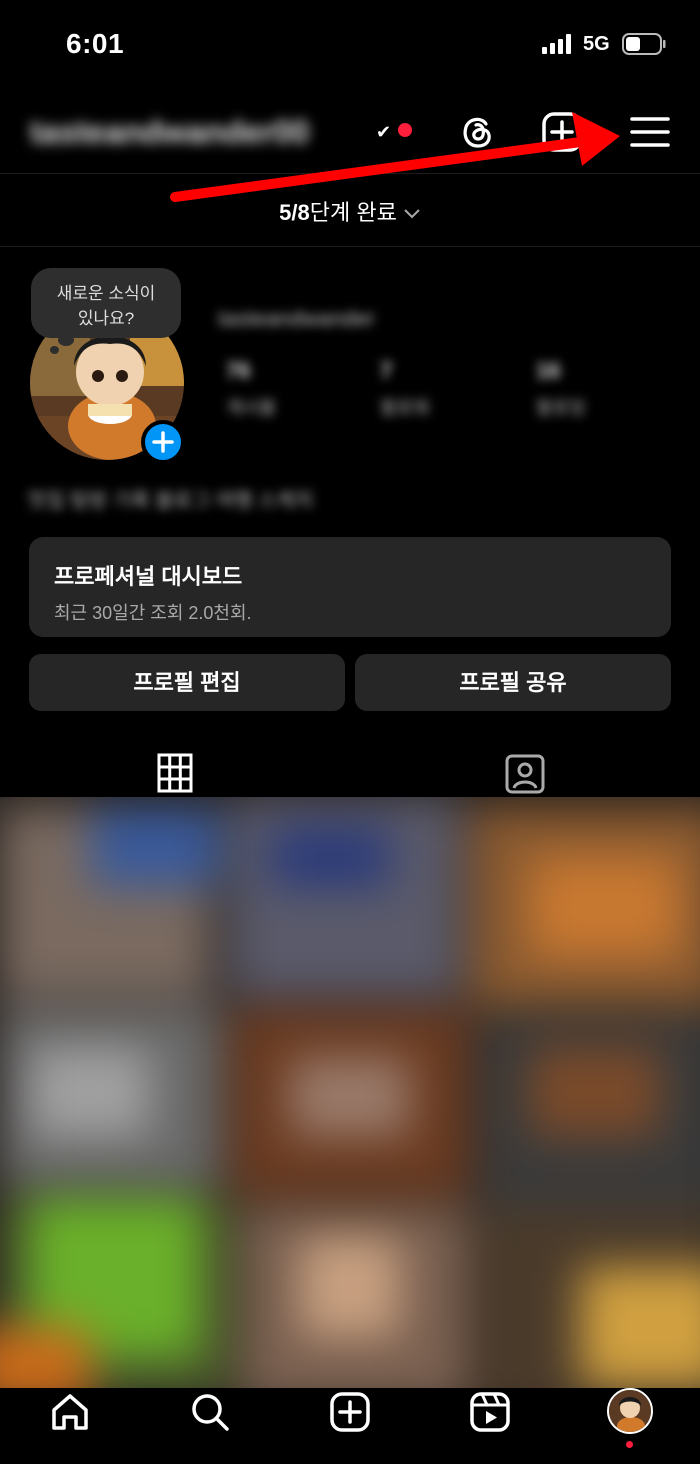  What do you see at coordinates (405, 130) in the screenshot?
I see `notification-dot` at bounding box center [405, 130].